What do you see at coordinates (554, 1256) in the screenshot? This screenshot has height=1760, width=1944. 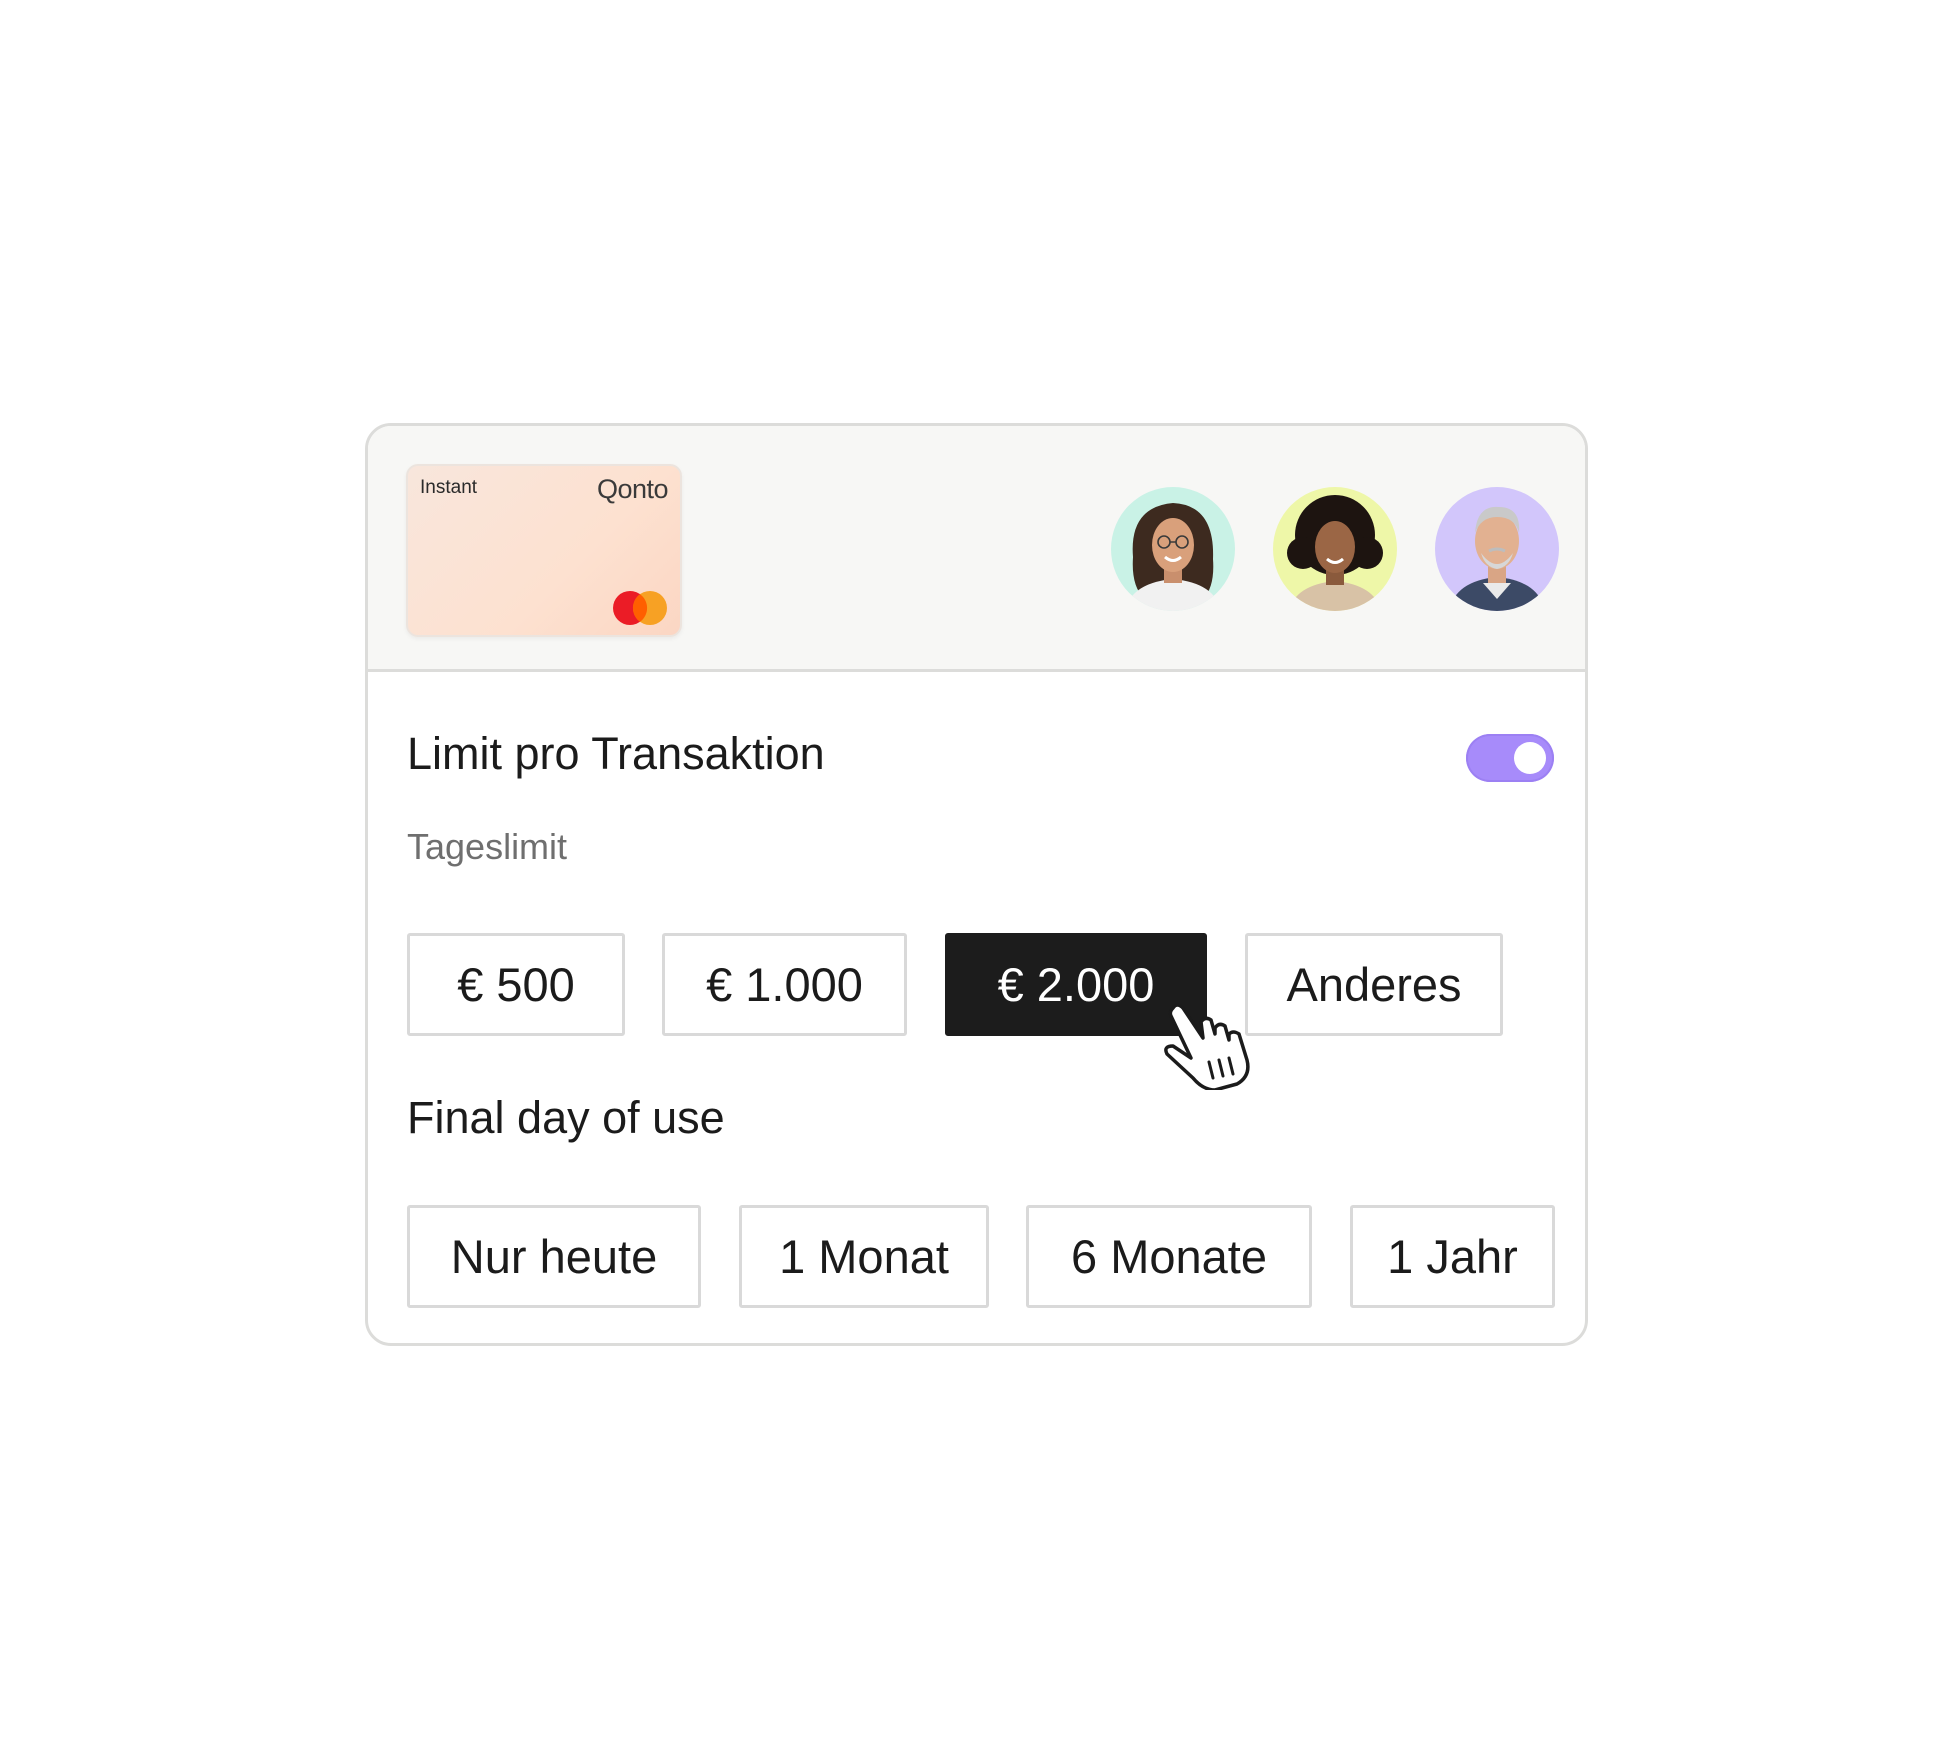 I see `duration-option-today: Nur heute` at bounding box center [554, 1256].